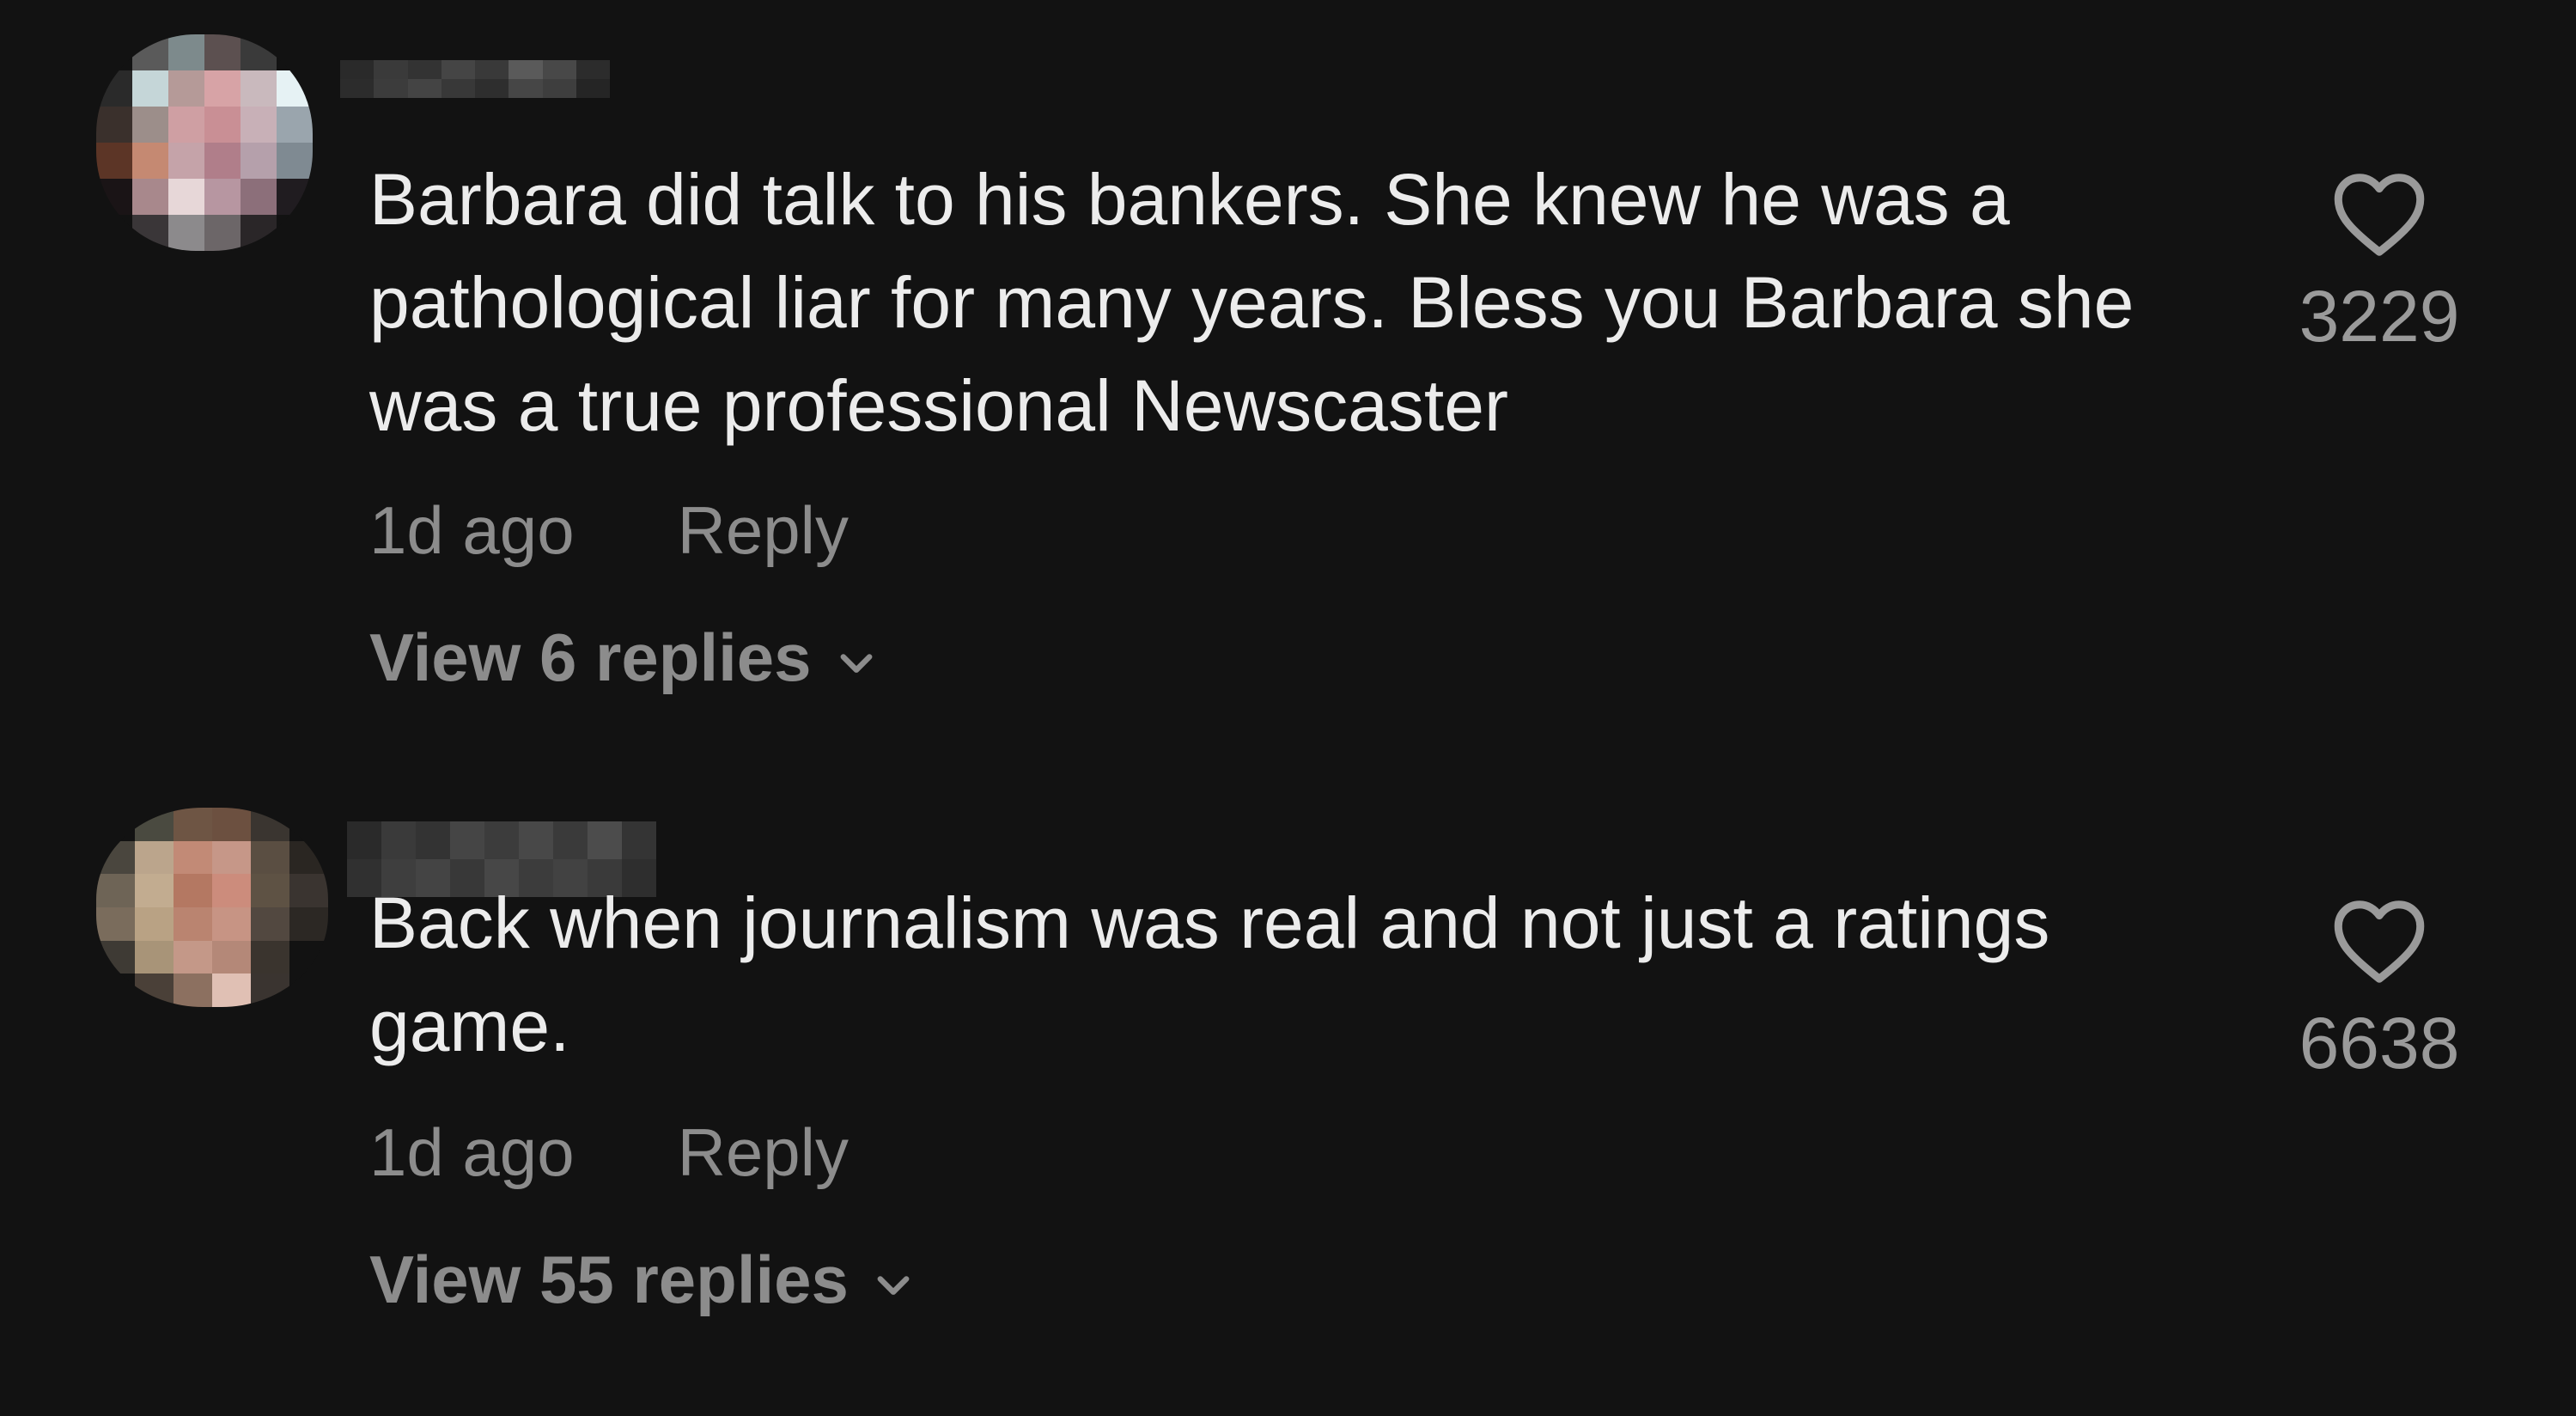  I want to click on like-group: 6638, so click(2379, 992).